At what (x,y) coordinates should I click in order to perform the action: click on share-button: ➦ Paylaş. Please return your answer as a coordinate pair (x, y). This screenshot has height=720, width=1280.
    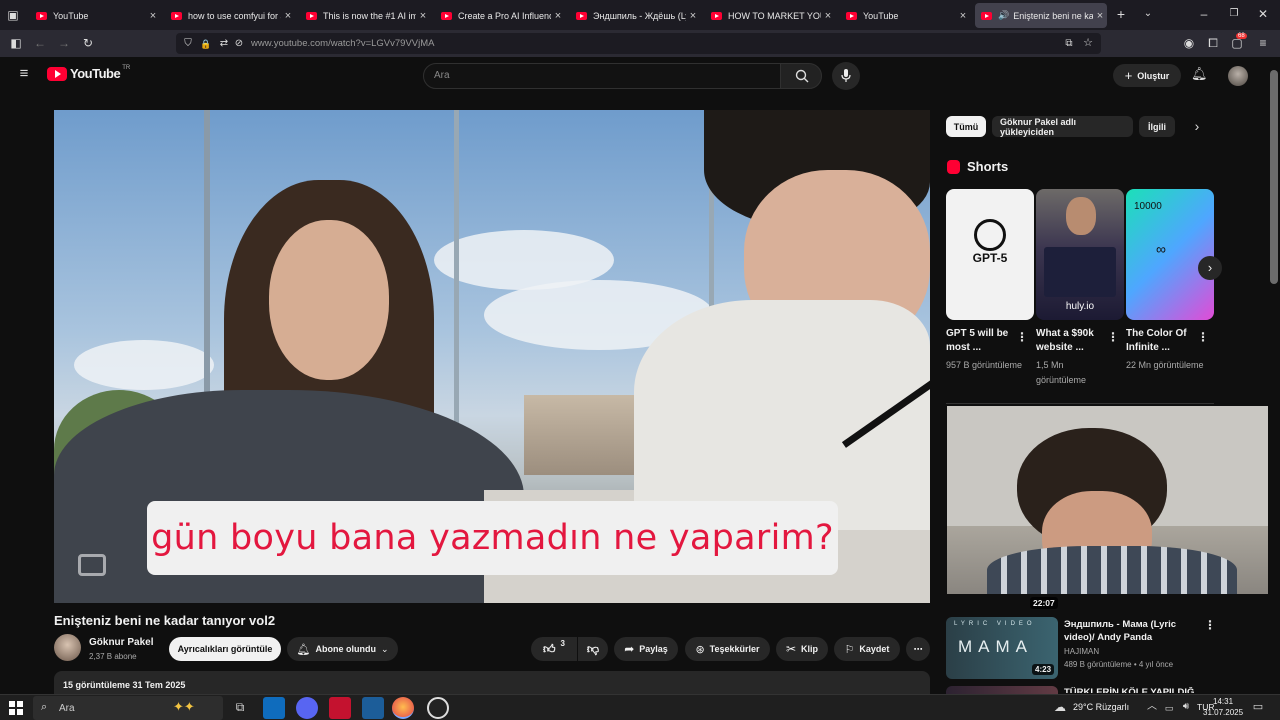
    Looking at the image, I should click on (646, 649).